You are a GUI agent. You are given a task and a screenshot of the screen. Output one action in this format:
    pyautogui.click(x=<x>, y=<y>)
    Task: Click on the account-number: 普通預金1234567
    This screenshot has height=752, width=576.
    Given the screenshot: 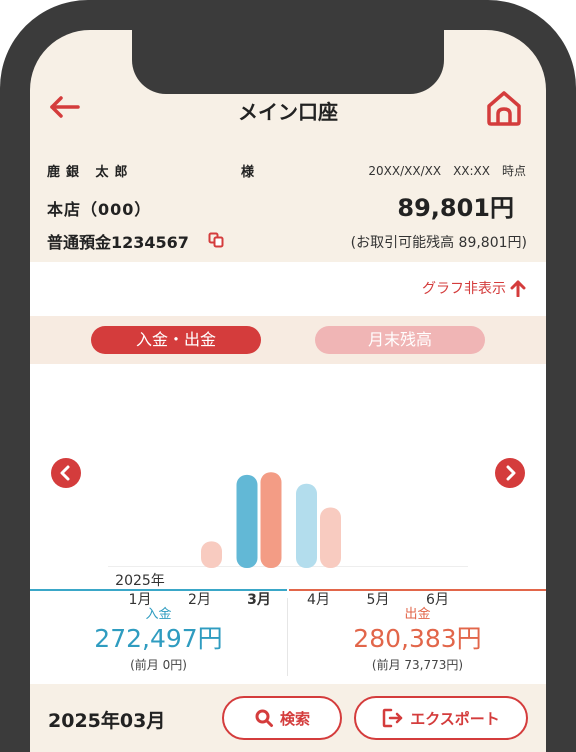 What is the action you would take?
    pyautogui.click(x=118, y=242)
    